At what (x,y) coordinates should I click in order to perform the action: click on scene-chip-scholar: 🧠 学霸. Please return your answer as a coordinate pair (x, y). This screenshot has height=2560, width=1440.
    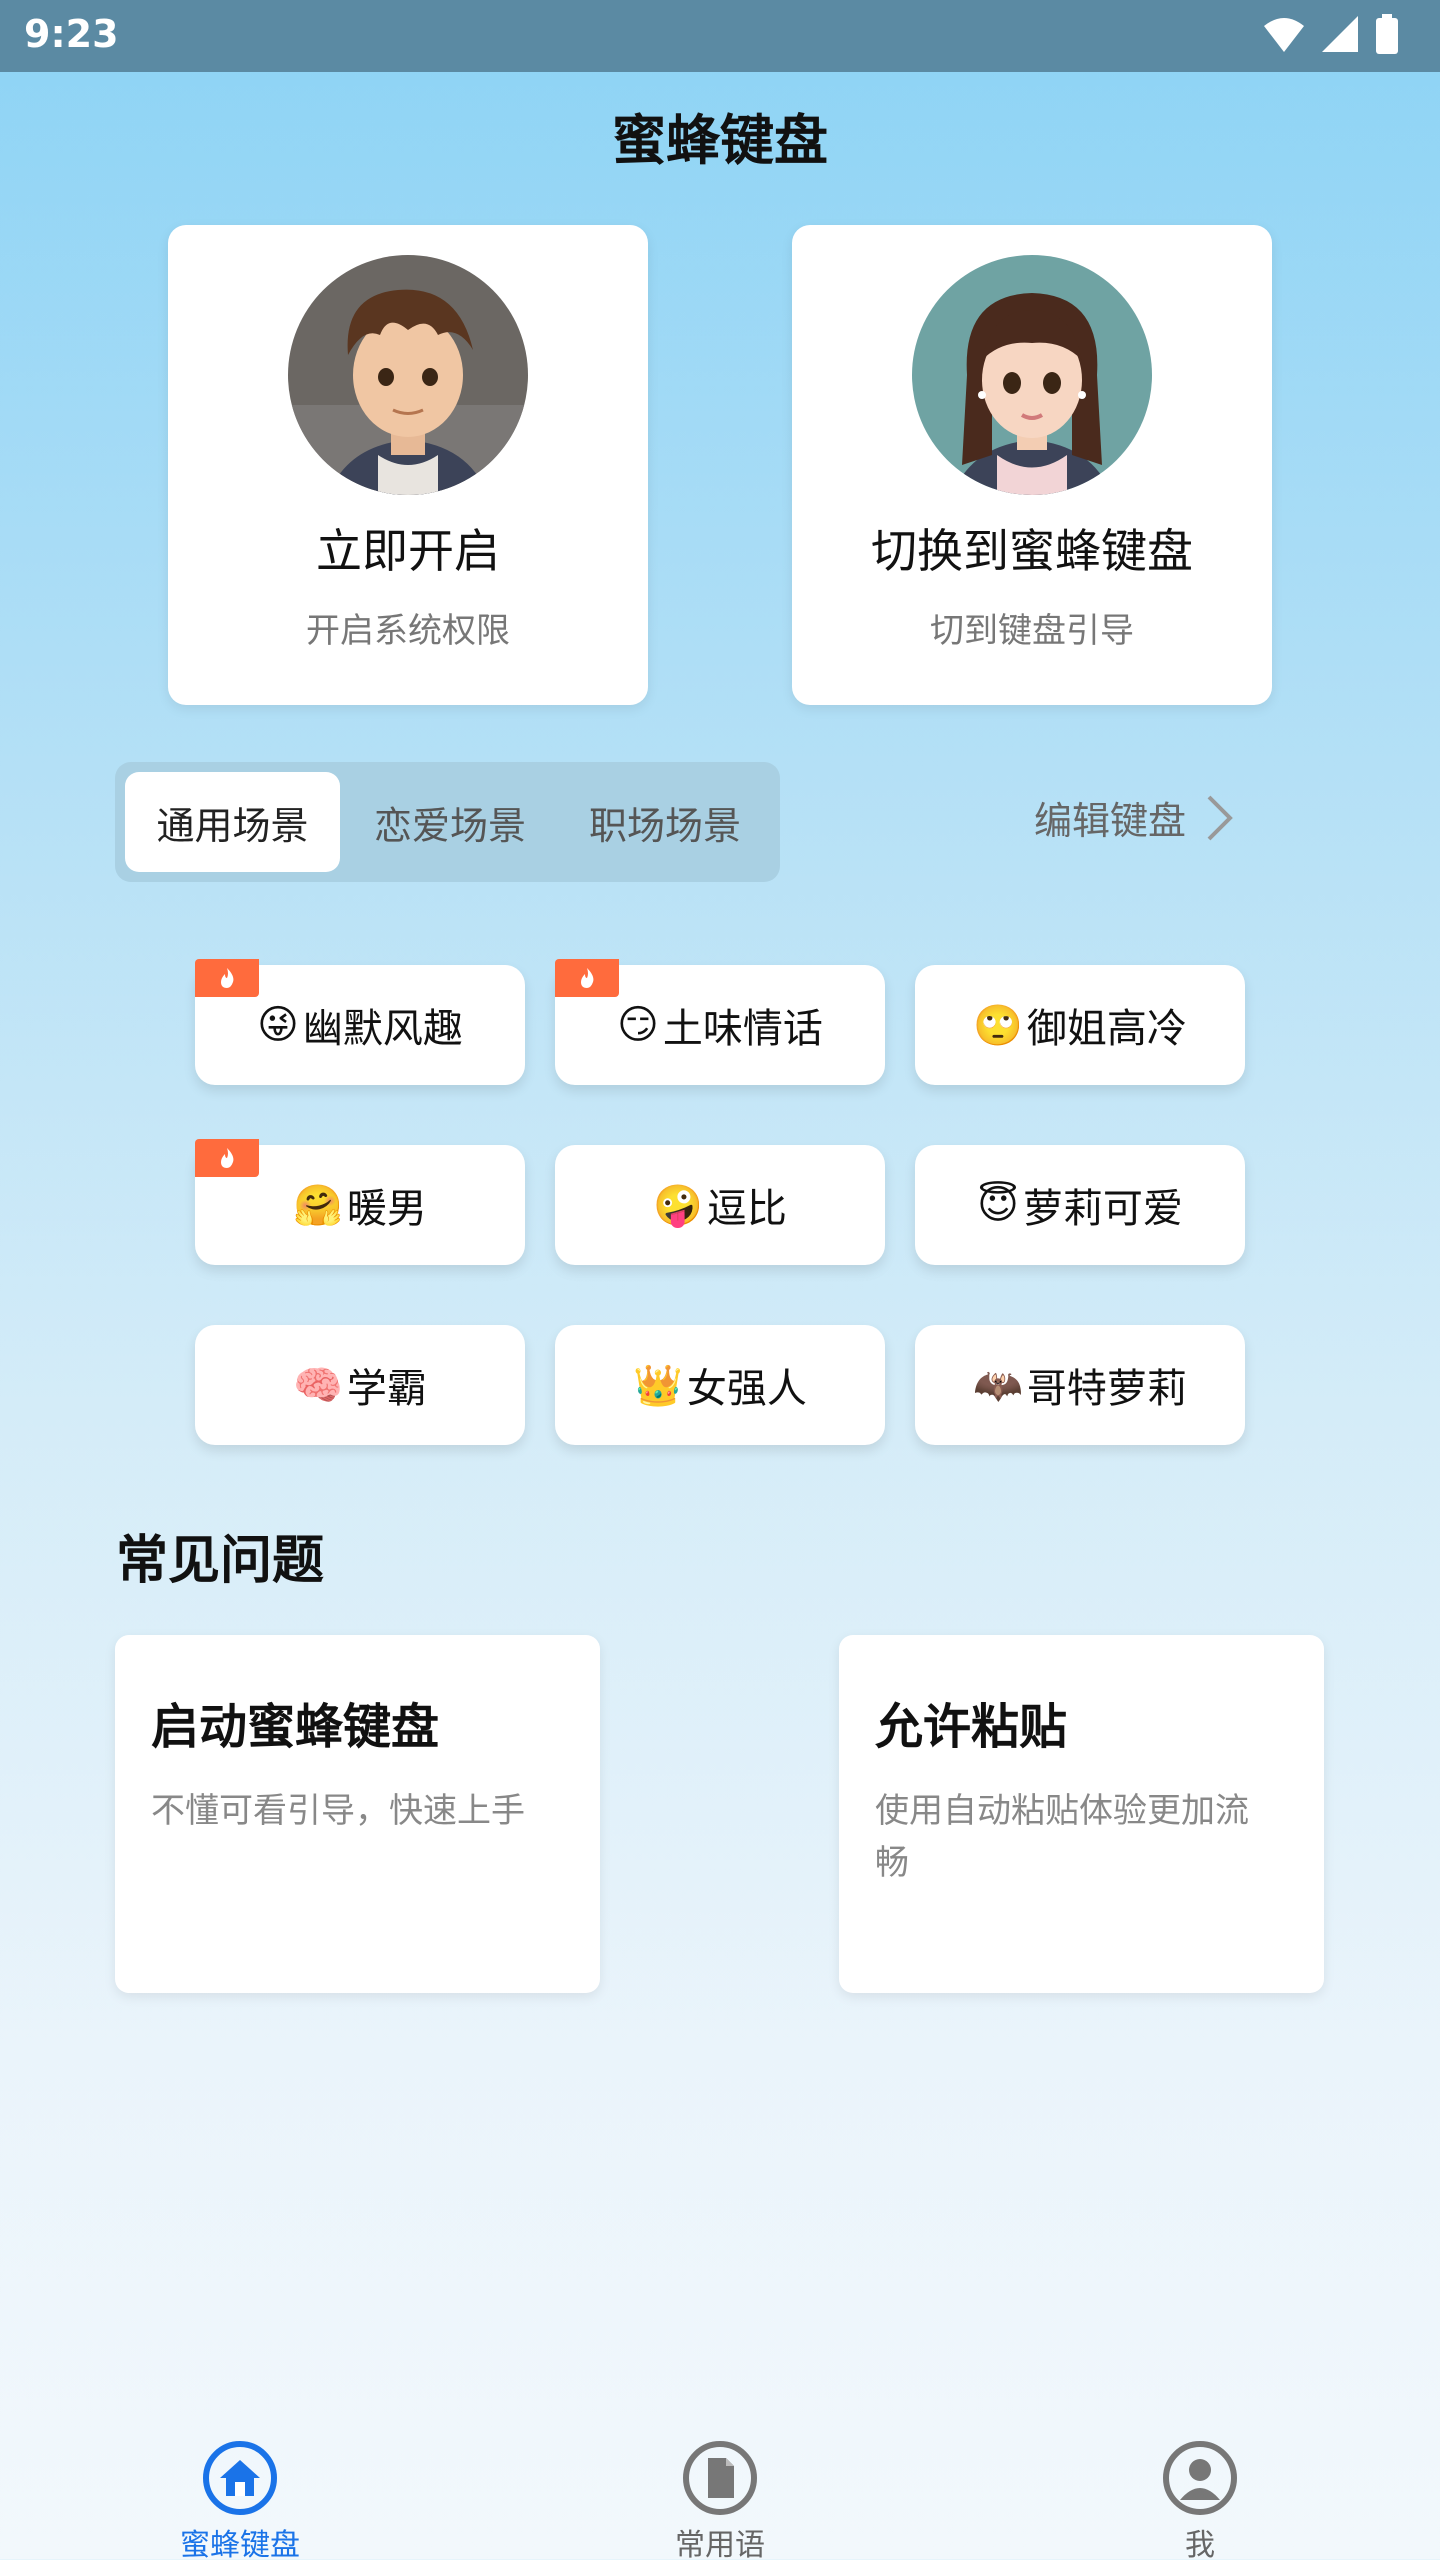
    Looking at the image, I should click on (360, 1385).